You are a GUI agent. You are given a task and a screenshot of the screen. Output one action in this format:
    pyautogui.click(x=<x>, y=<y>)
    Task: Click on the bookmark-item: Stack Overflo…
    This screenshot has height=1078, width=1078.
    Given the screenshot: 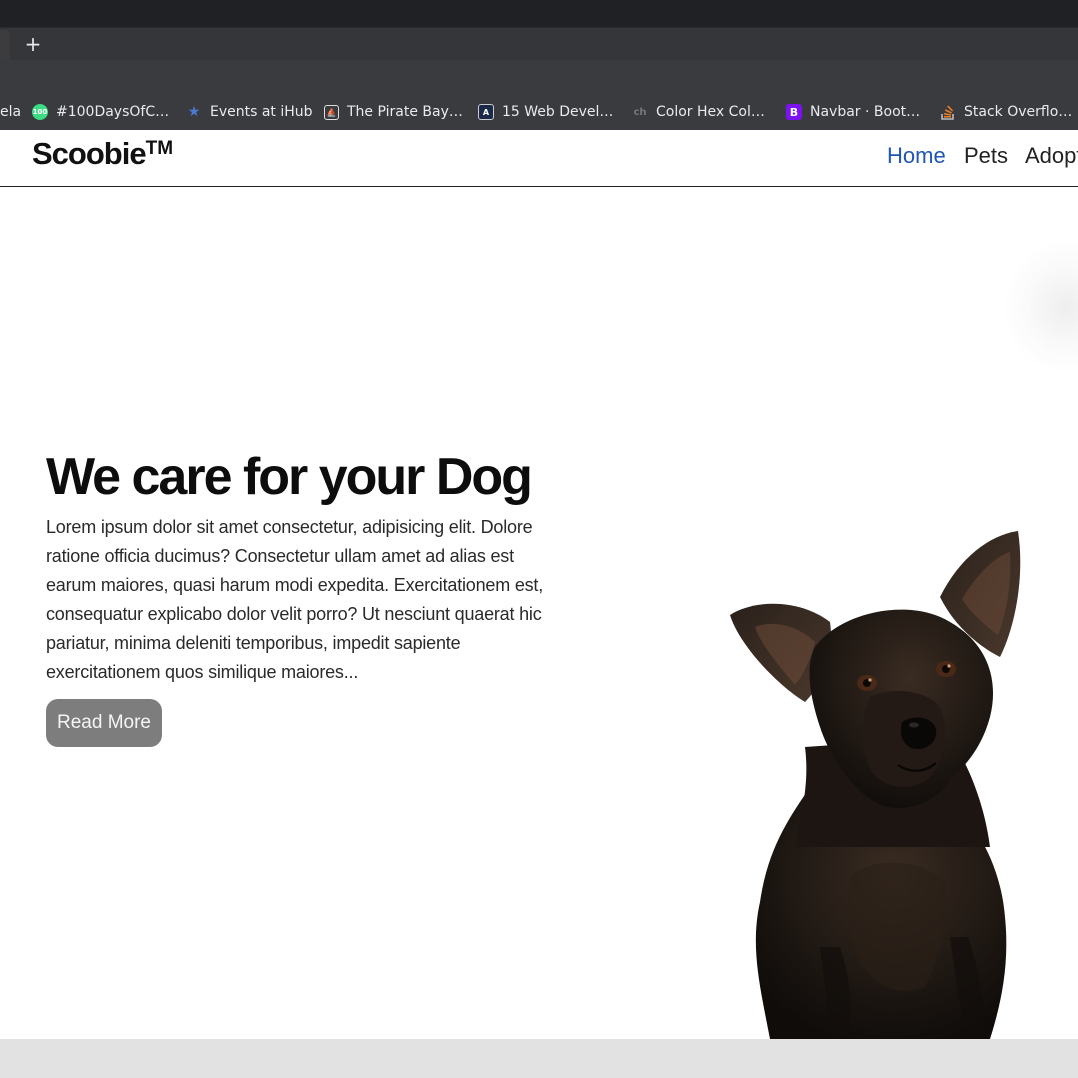 What is the action you would take?
    pyautogui.click(x=1006, y=112)
    